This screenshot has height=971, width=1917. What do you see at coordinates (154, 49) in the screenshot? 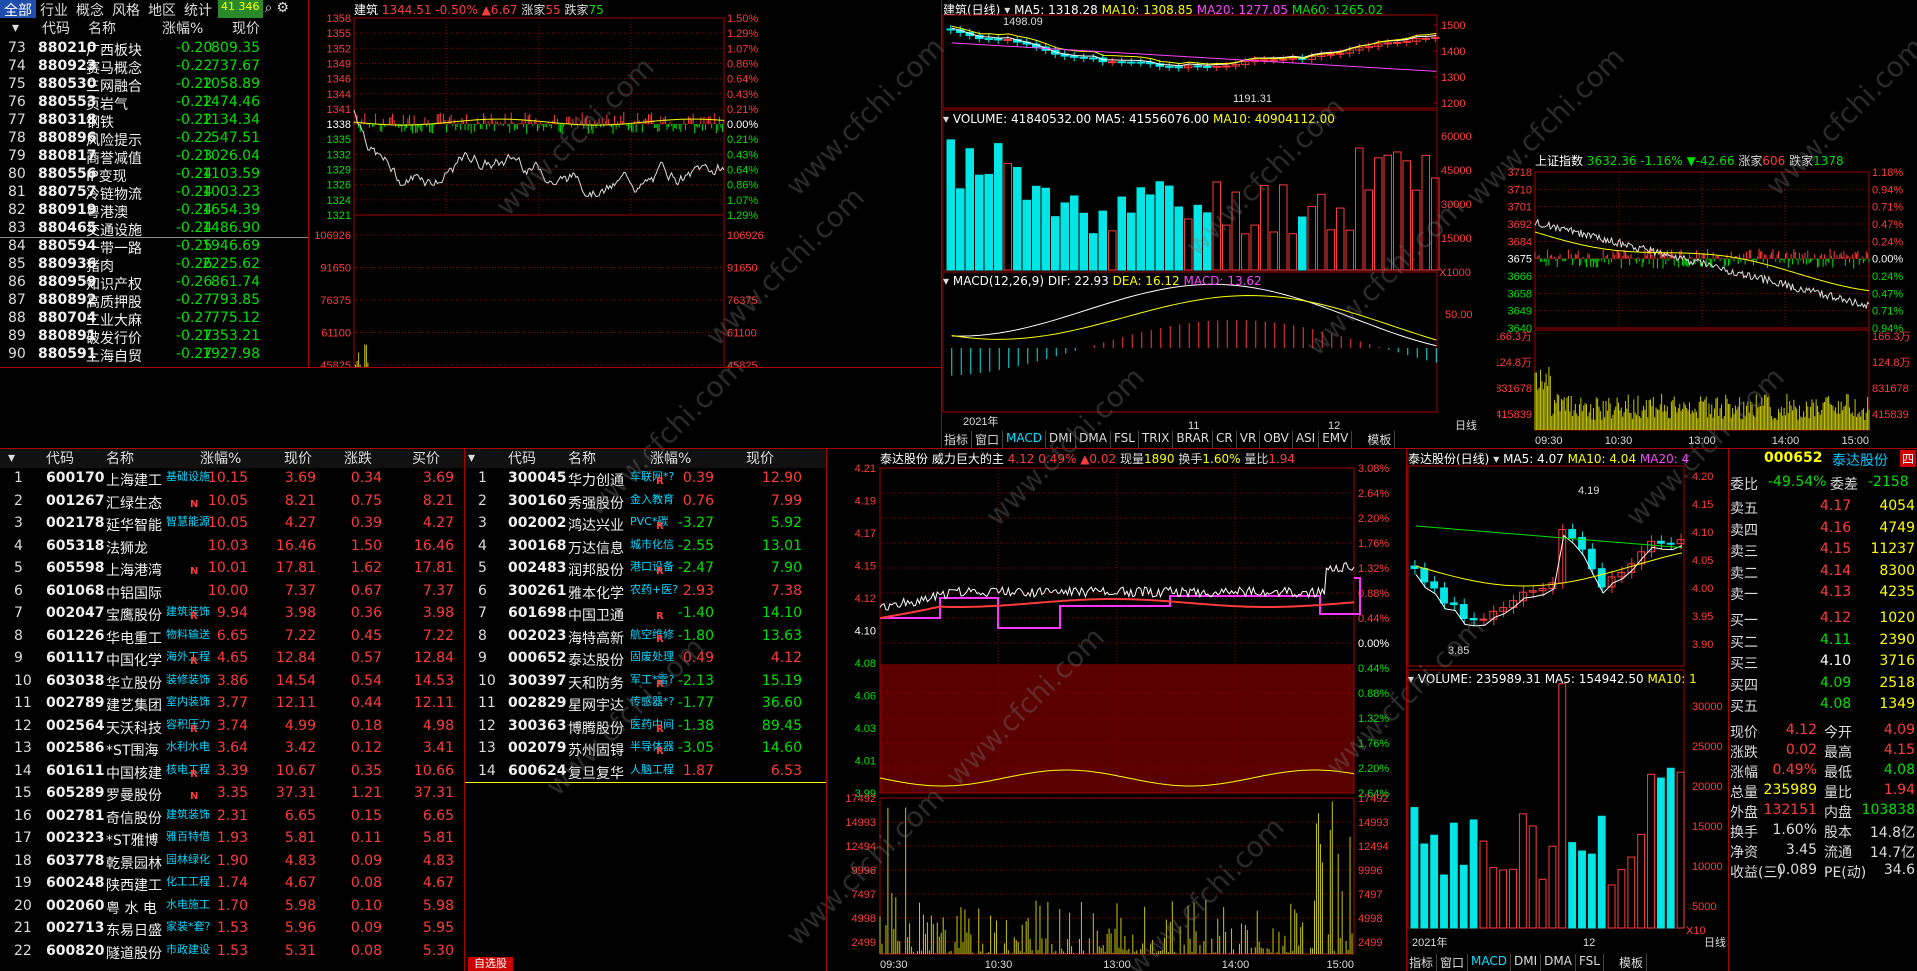
I see `table-row: 73 880210 广西板块 -0.20 809.35` at bounding box center [154, 49].